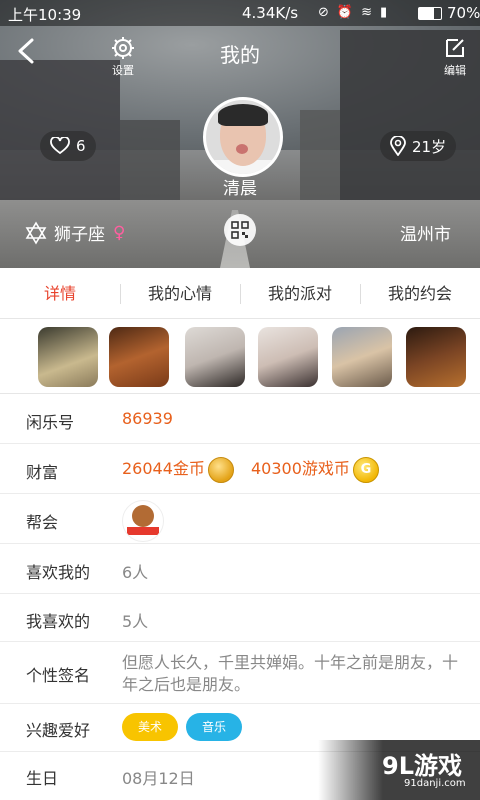 This screenshot has width=480, height=800. I want to click on tab-my-mood: 我的心情, so click(180, 294).